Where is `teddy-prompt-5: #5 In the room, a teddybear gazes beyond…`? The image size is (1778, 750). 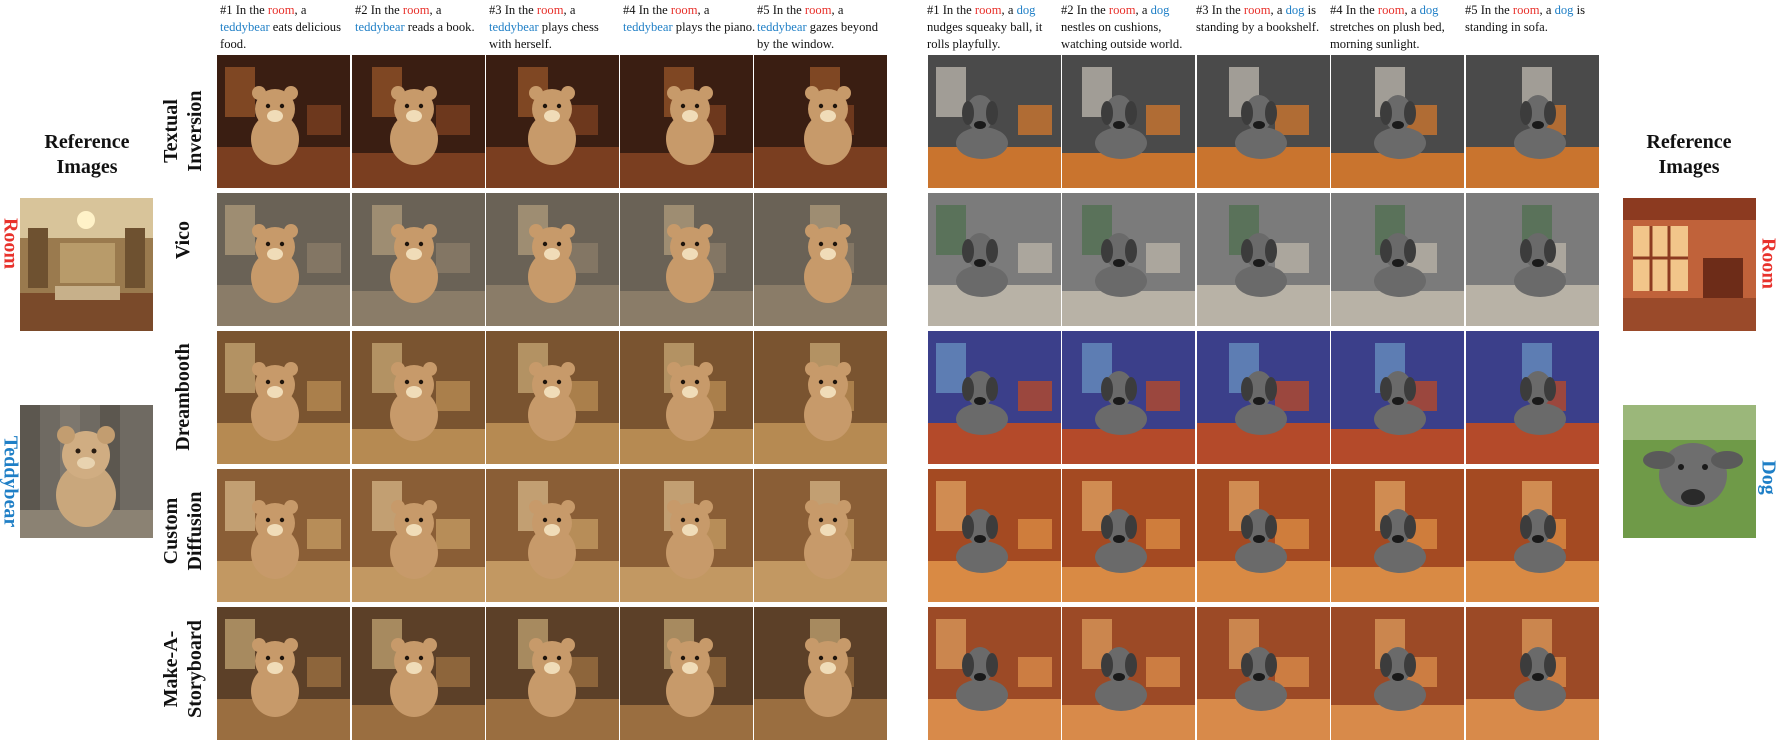 teddy-prompt-5: #5 In the room, a teddybear gazes beyond… is located at coordinates (817, 27).